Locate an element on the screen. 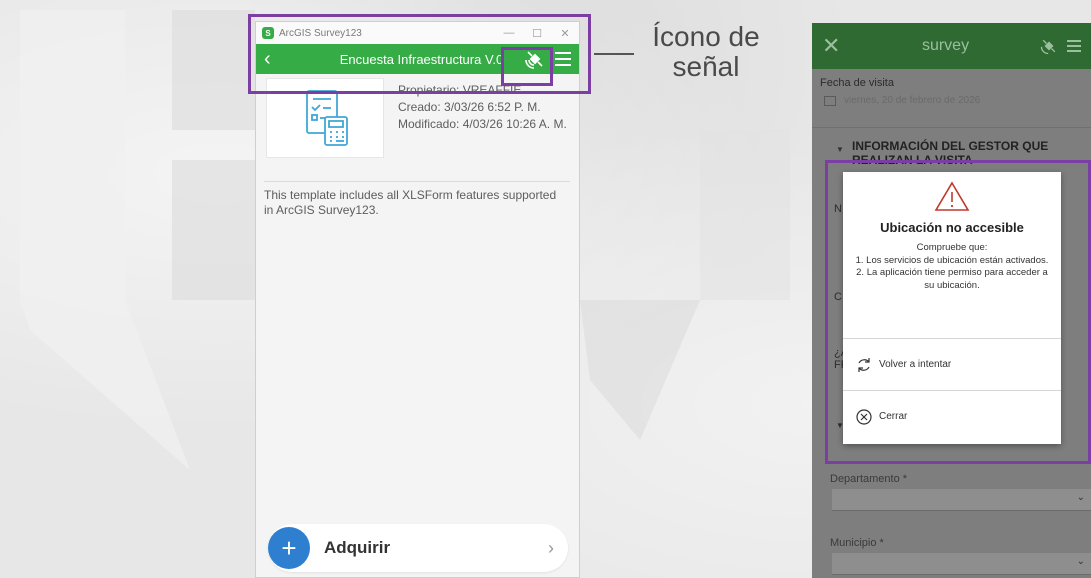 The width and height of the screenshot is (1091, 578). close-form-button: ✕ is located at coordinates (837, 46).